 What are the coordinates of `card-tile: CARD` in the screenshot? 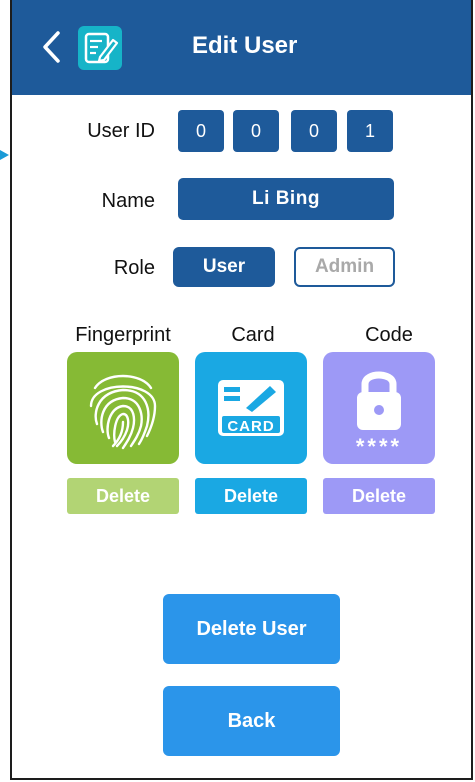 It's located at (251, 408).